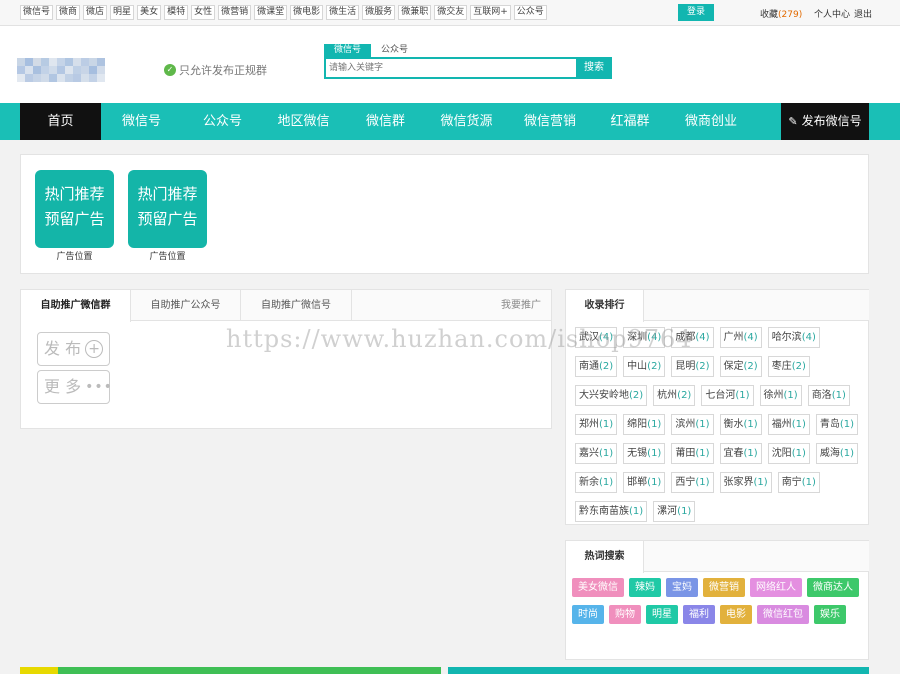  Describe the element at coordinates (727, 395) in the screenshot. I see `city-chip: 七台河(1)` at that location.